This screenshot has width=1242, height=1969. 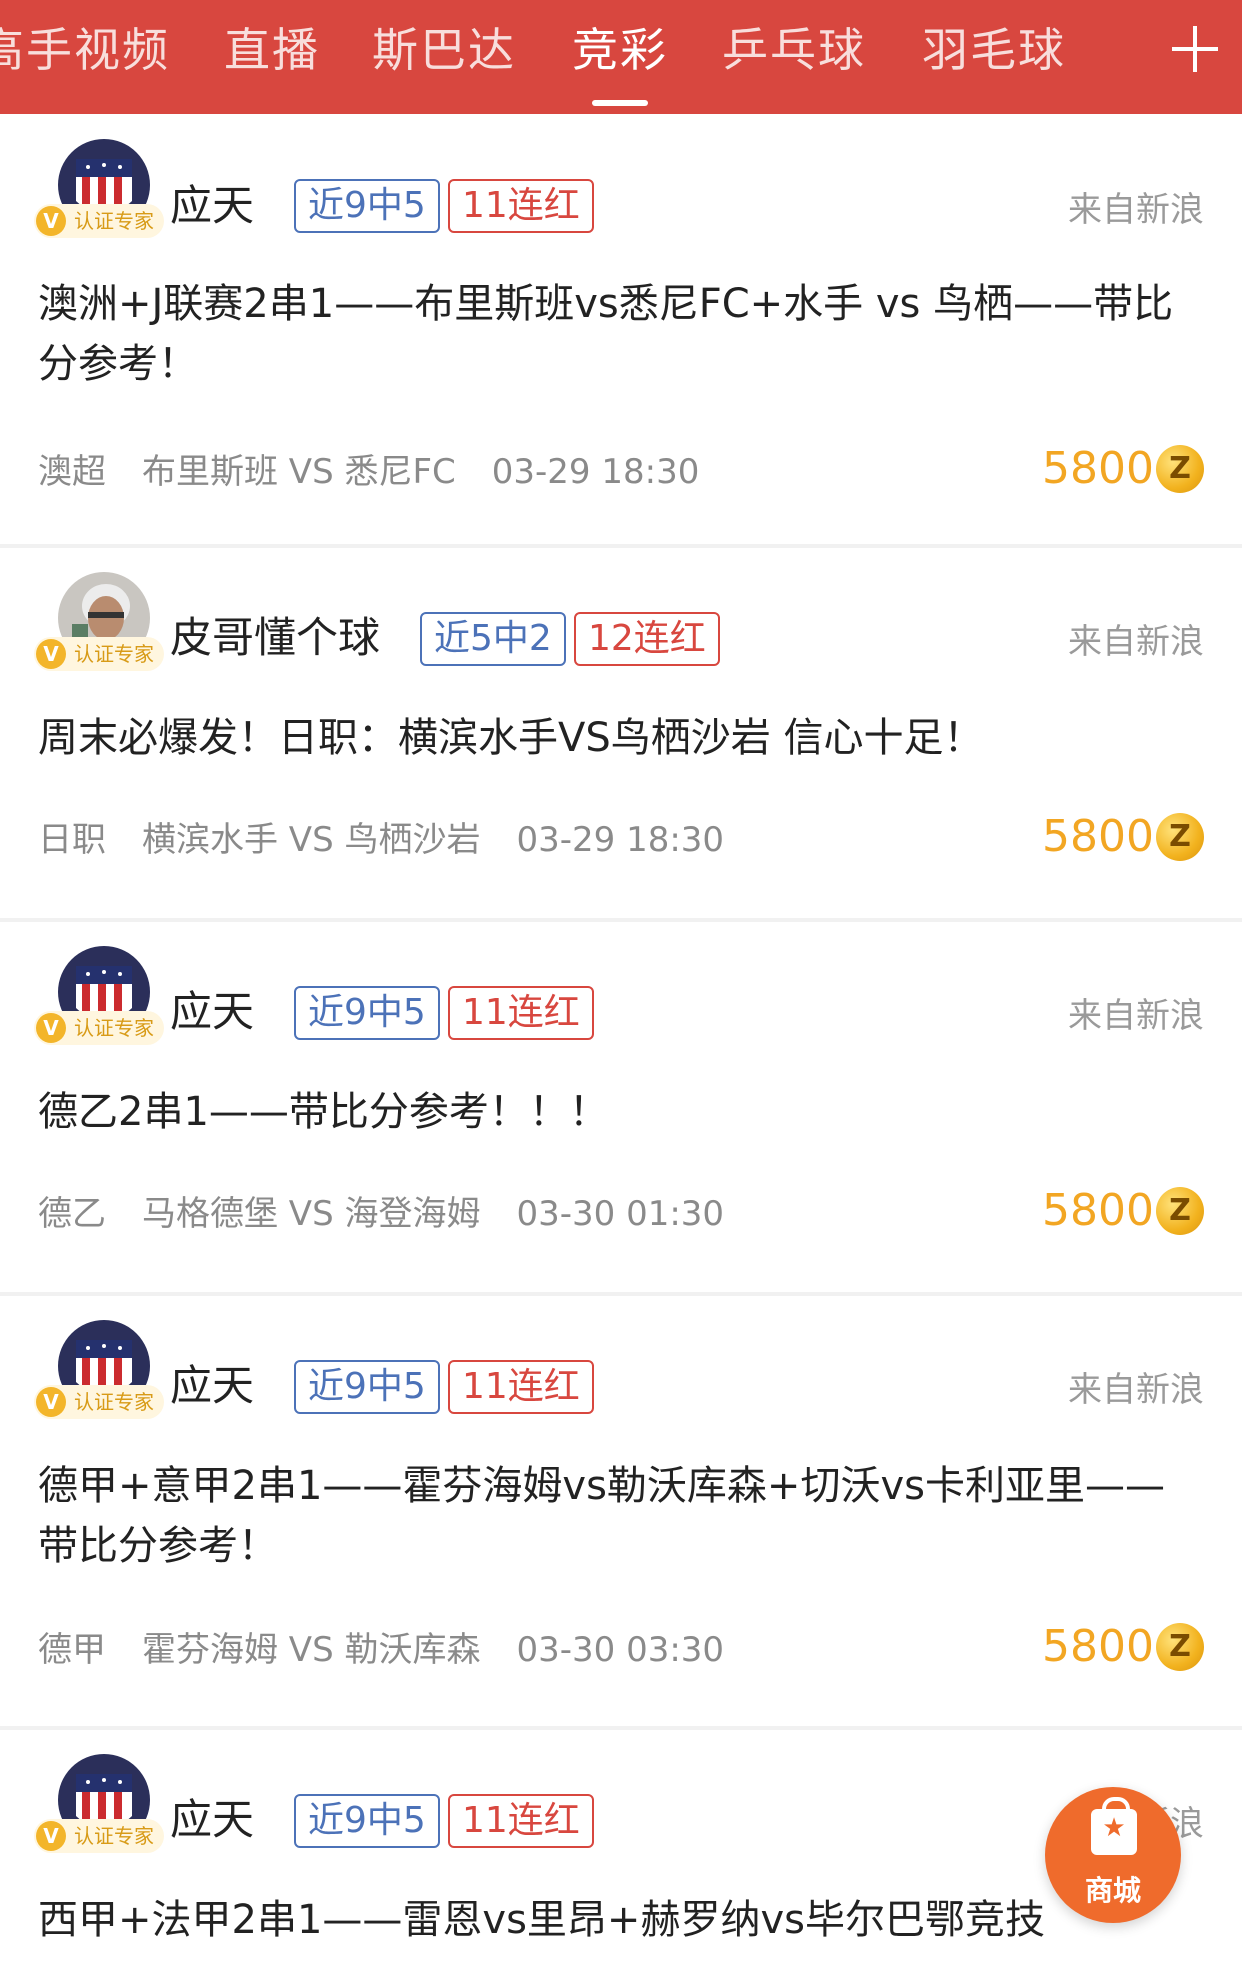 What do you see at coordinates (620, 1214) in the screenshot?
I see `match-time: 03-30 01:30` at bounding box center [620, 1214].